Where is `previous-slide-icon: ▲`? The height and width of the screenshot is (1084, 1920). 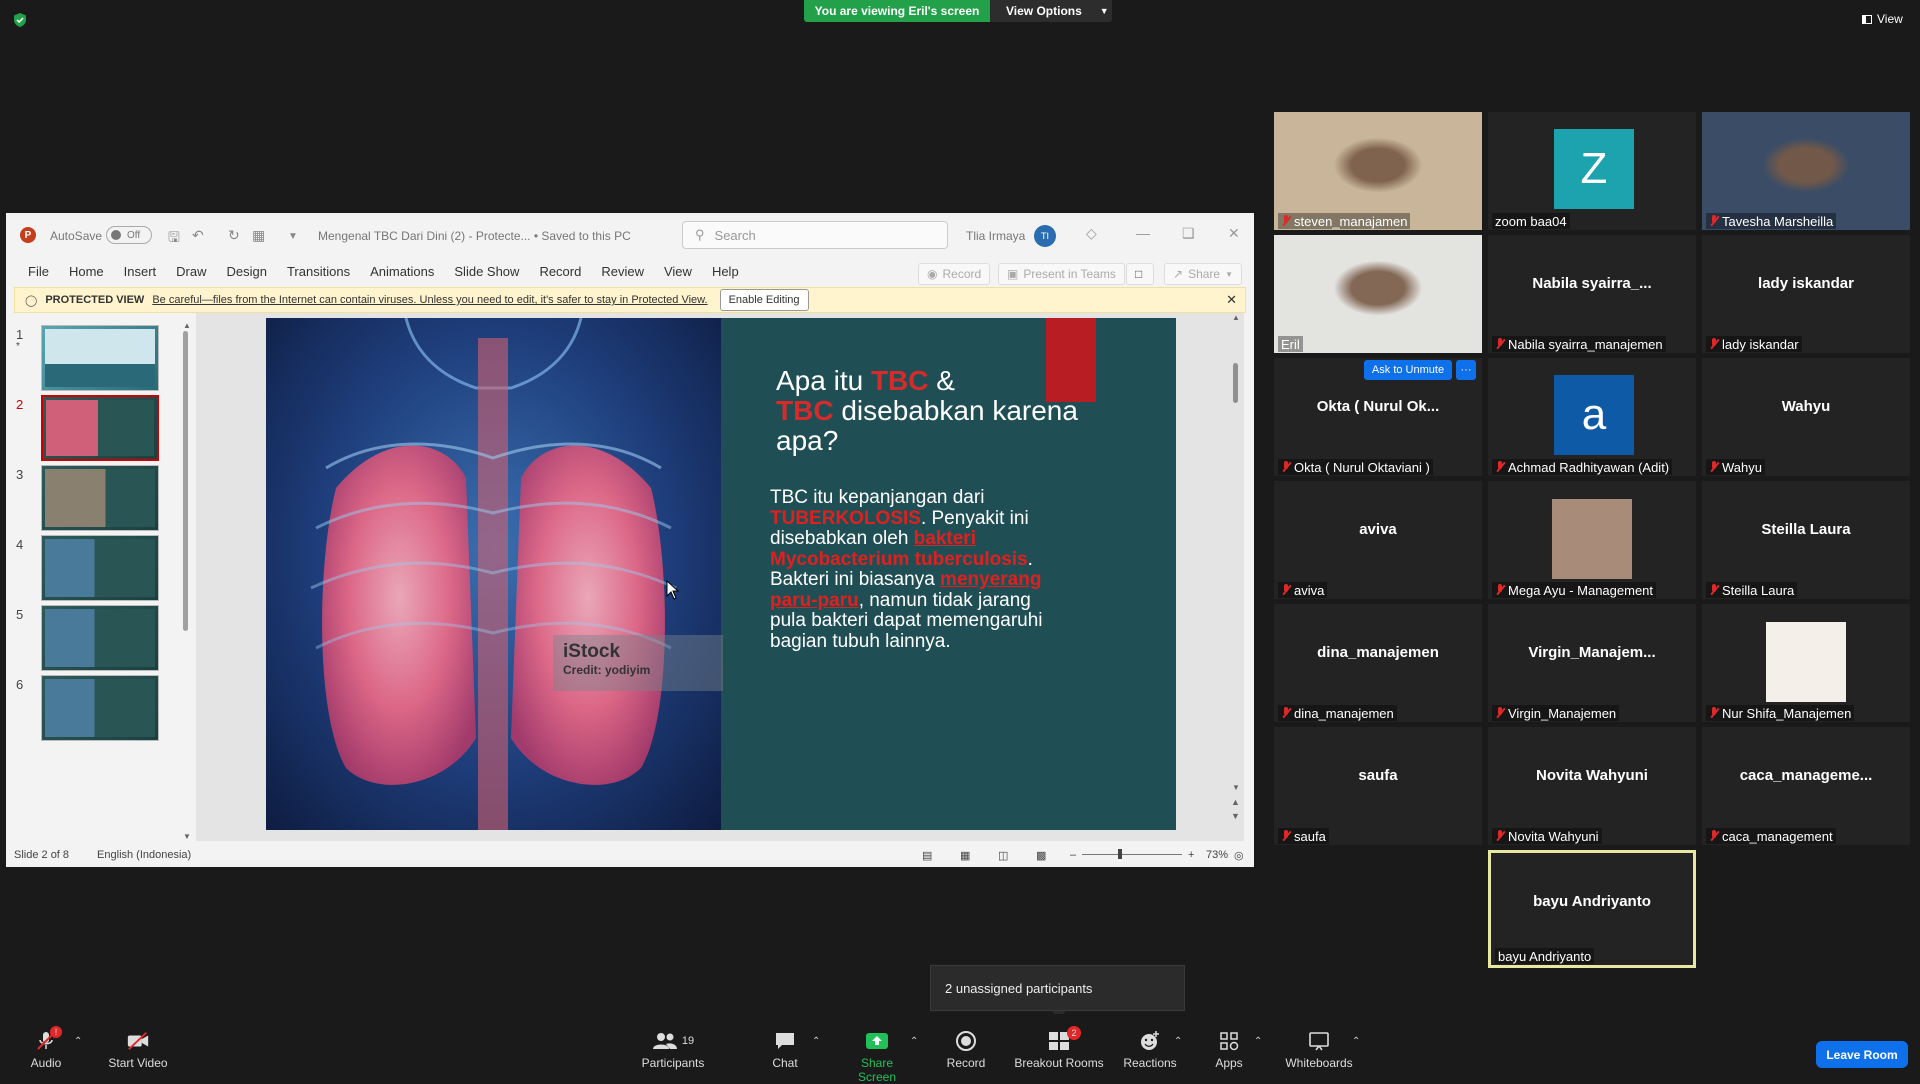 previous-slide-icon: ▲ is located at coordinates (1235, 802).